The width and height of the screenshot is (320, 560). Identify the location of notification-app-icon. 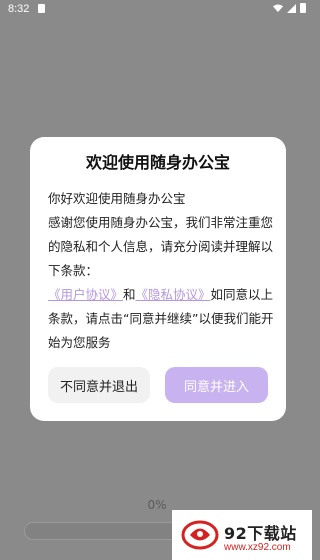
(41, 8).